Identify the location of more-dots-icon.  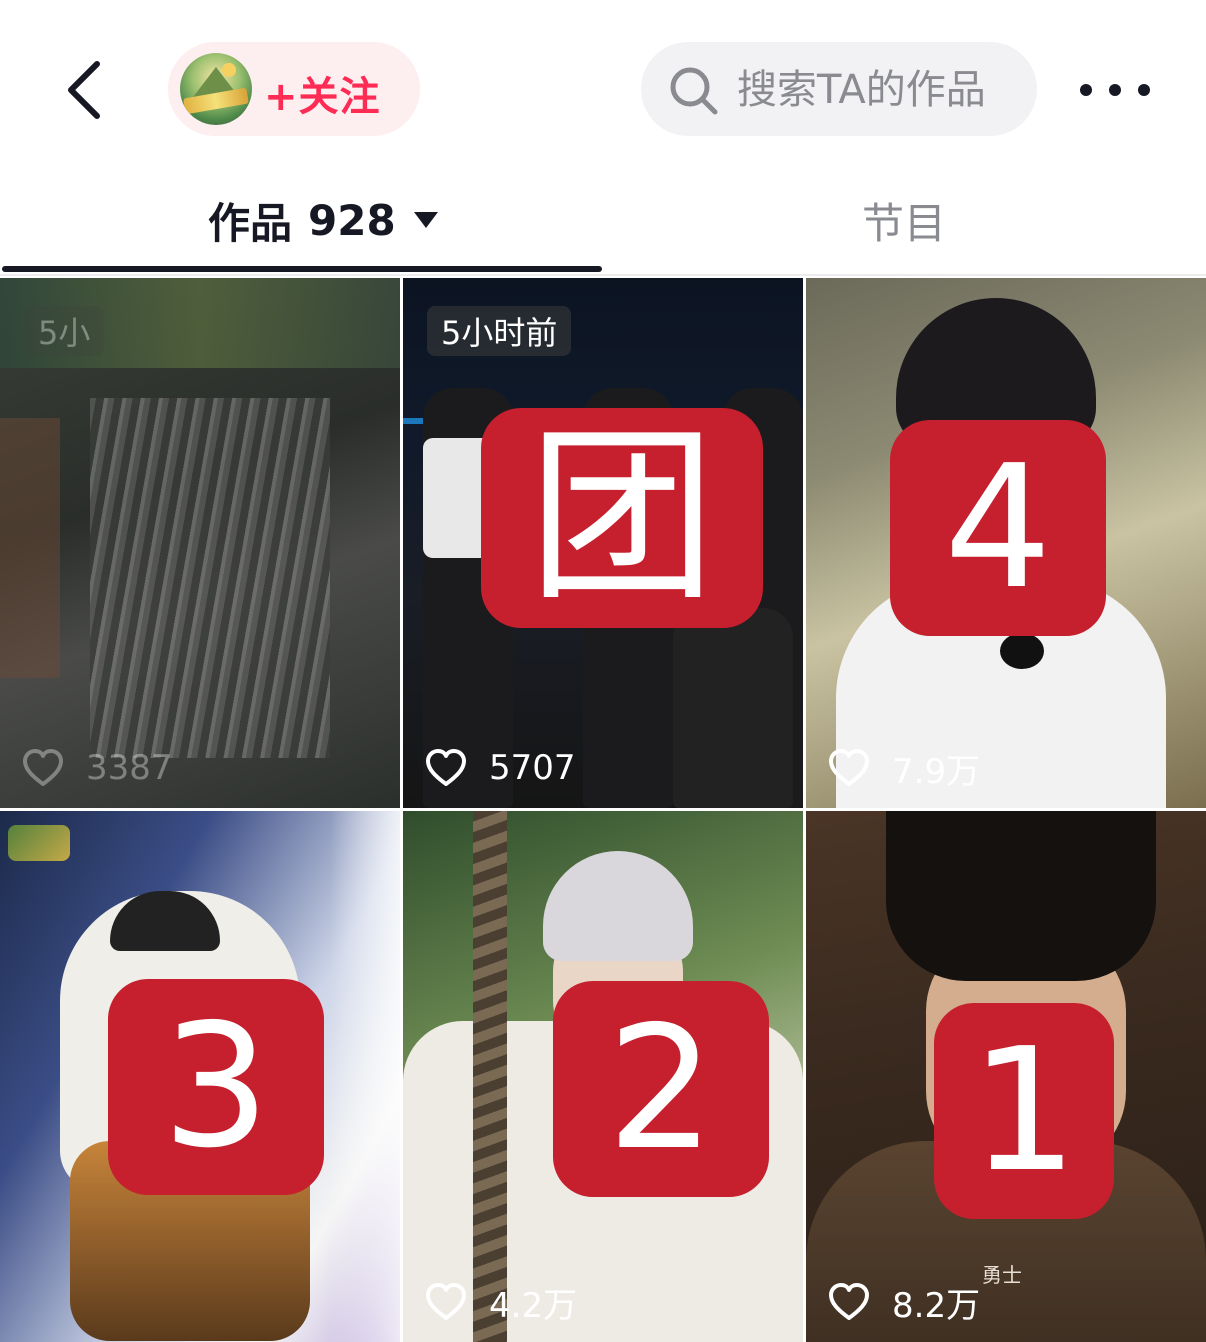
(1086, 90).